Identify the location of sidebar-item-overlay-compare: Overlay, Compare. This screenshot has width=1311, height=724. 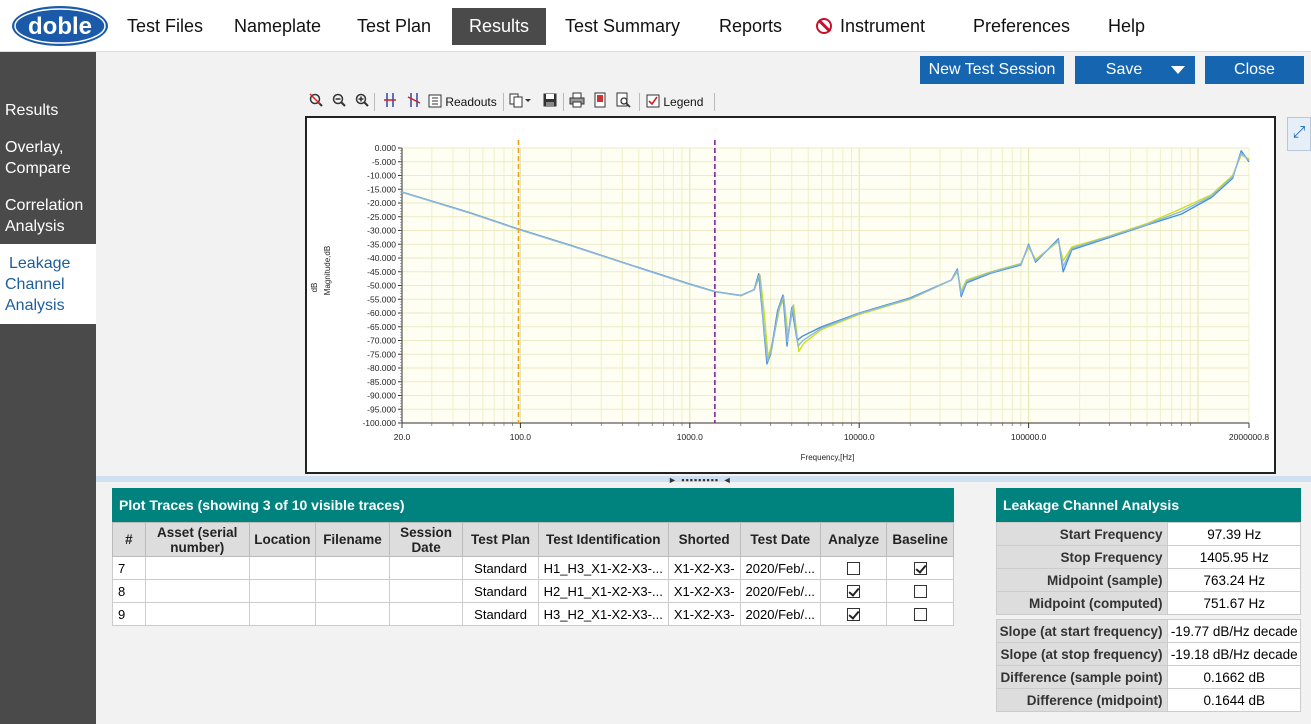
(48, 159).